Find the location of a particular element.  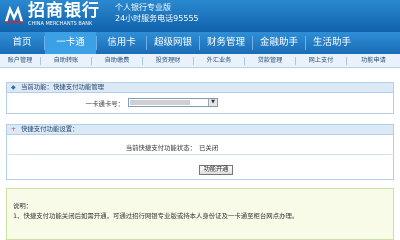

brand-name: 招商银行 is located at coordinates (64, 11).